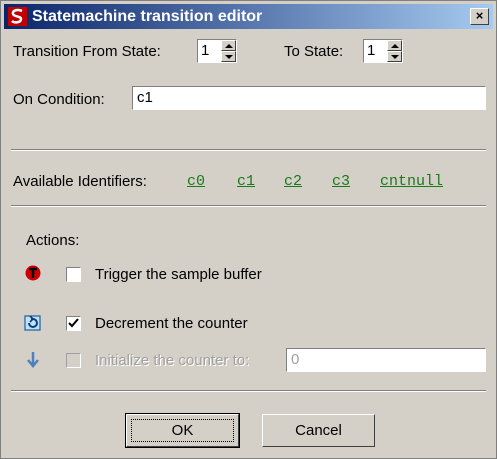  What do you see at coordinates (178, 274) in the screenshot?
I see `trigger-label: Trigger the sample buffer` at bounding box center [178, 274].